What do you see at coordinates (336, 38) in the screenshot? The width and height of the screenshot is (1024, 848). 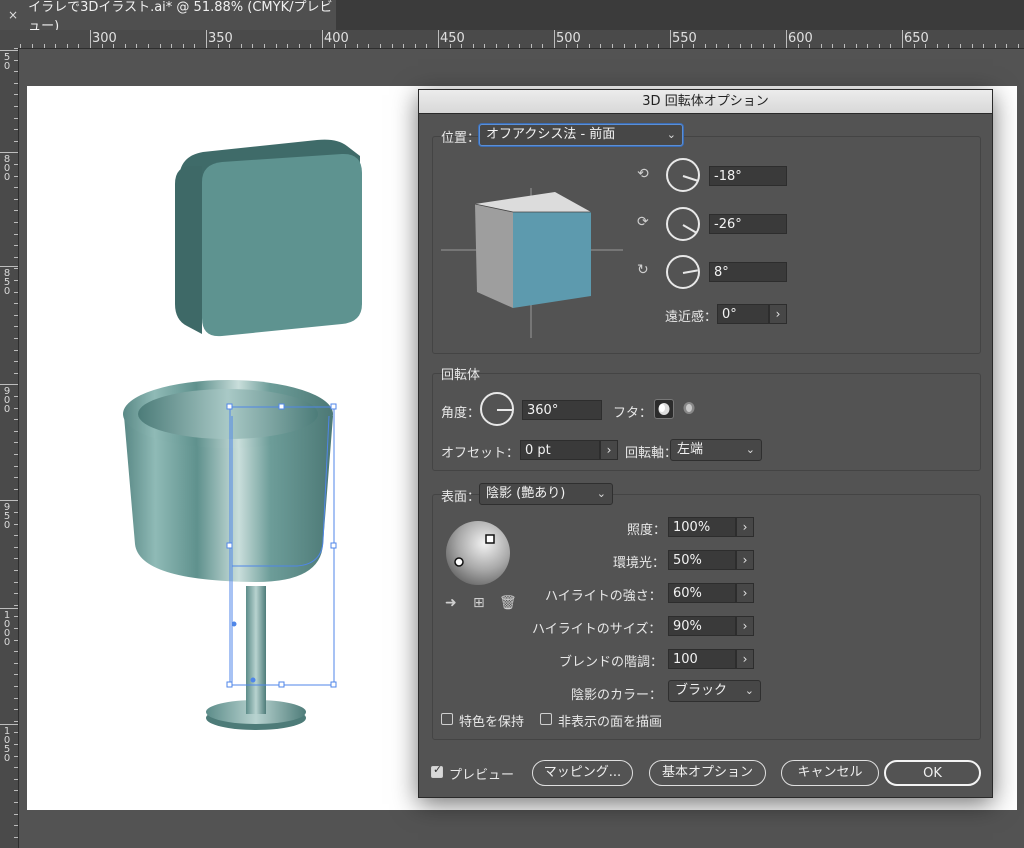 I see `ruler-label: 400` at bounding box center [336, 38].